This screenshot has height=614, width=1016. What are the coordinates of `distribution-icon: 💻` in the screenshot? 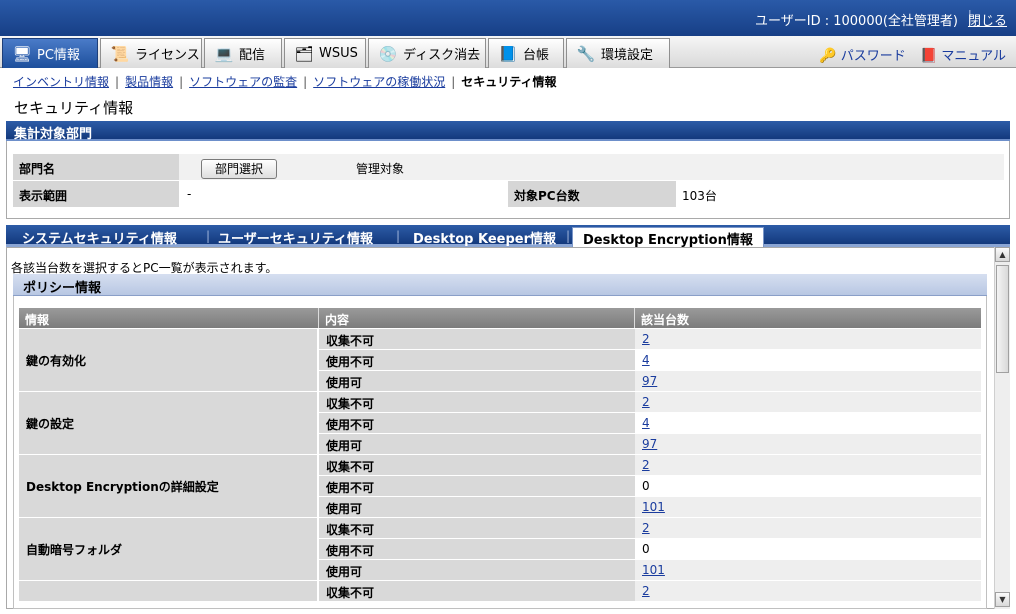 It's located at (224, 53).